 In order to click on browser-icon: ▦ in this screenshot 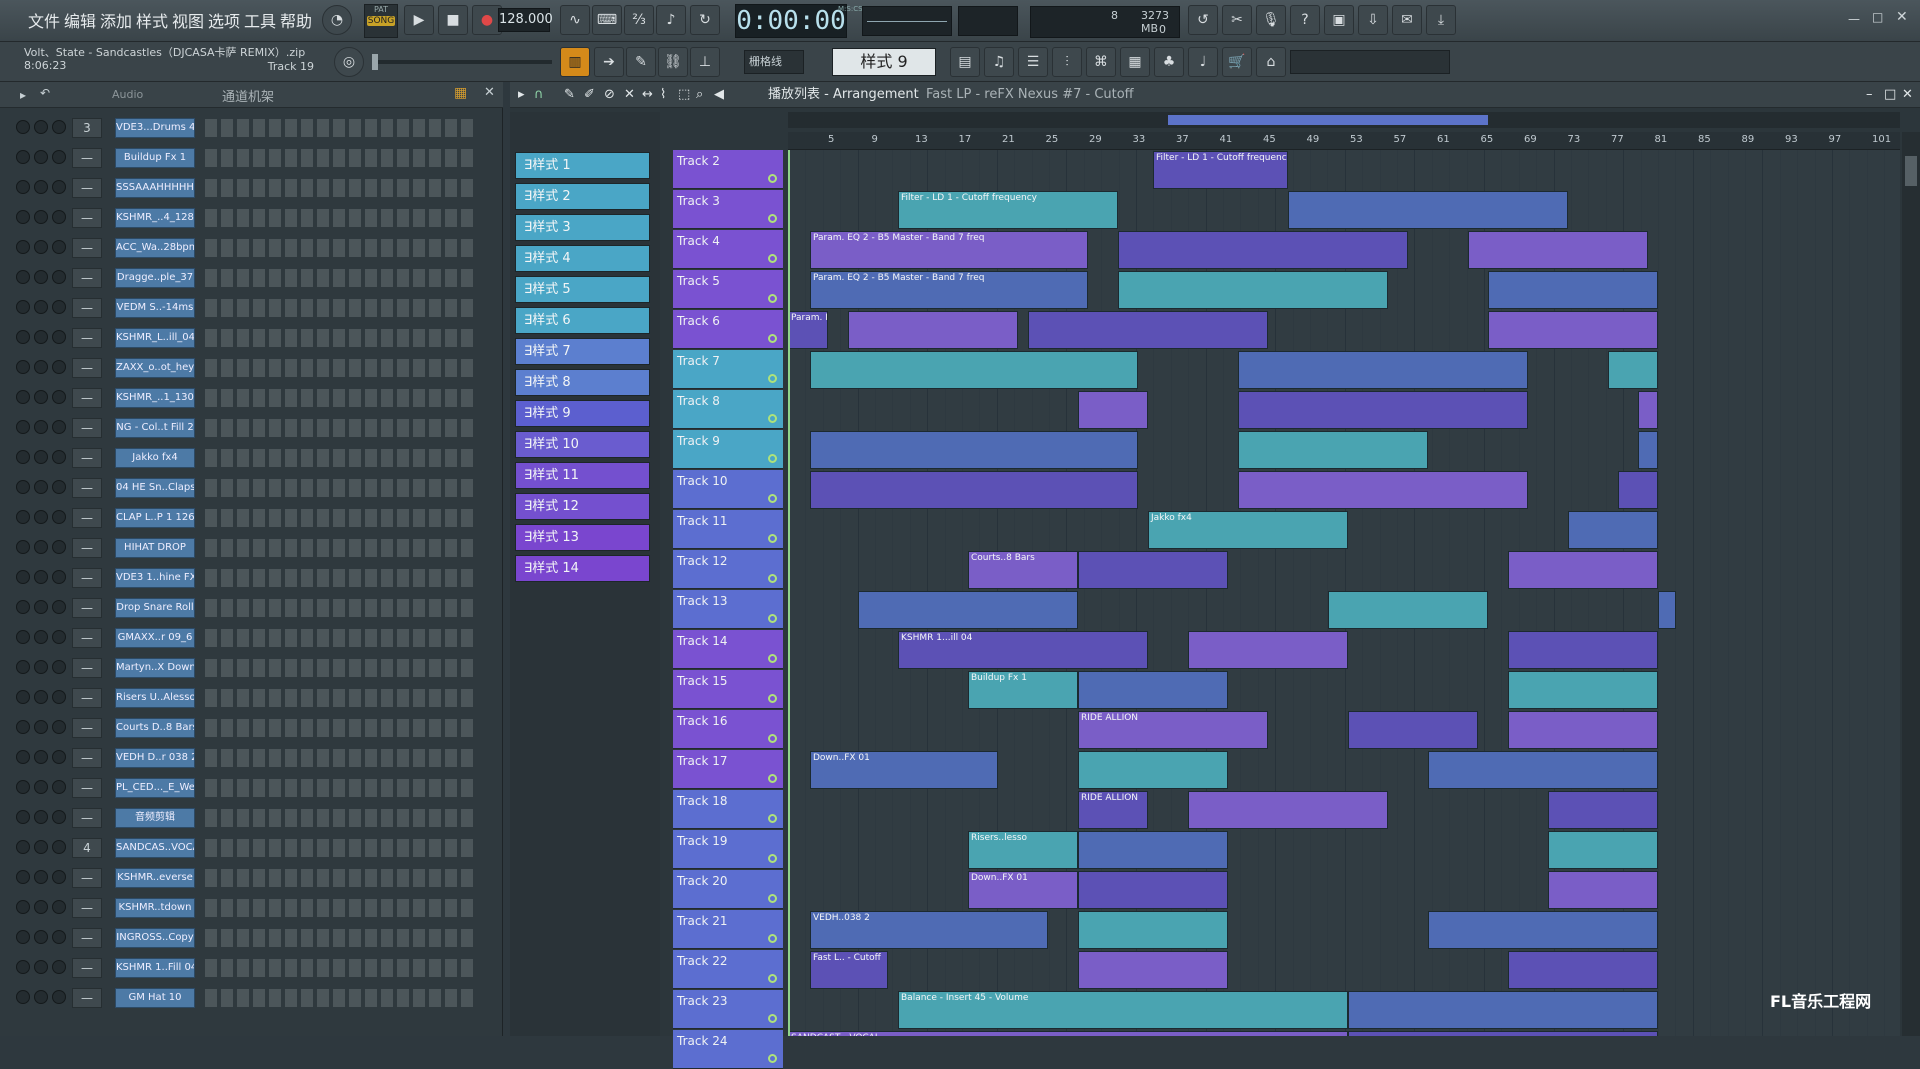, I will do `click(1135, 62)`.